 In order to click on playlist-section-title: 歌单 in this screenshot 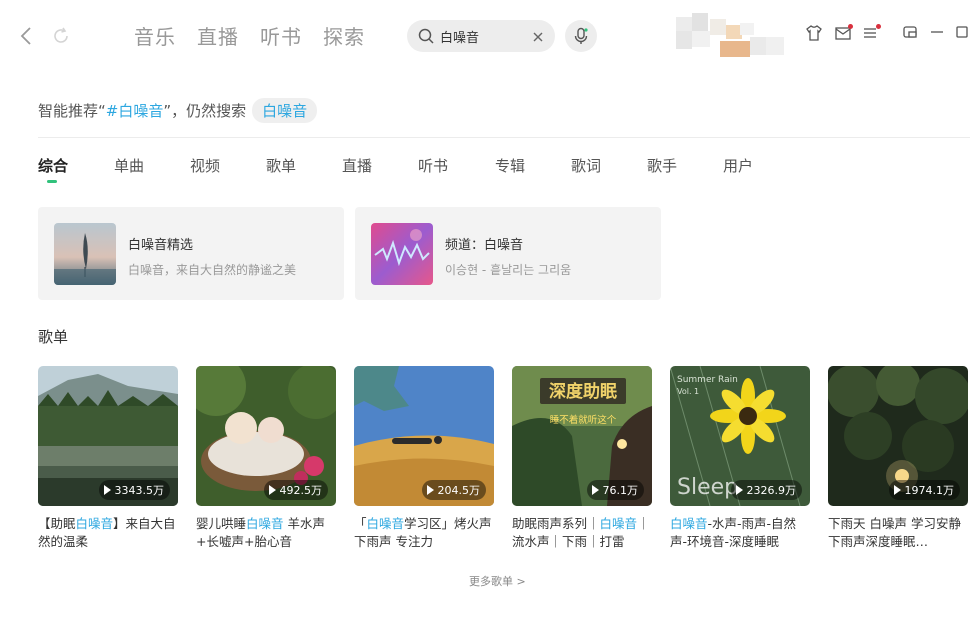, I will do `click(53, 337)`.